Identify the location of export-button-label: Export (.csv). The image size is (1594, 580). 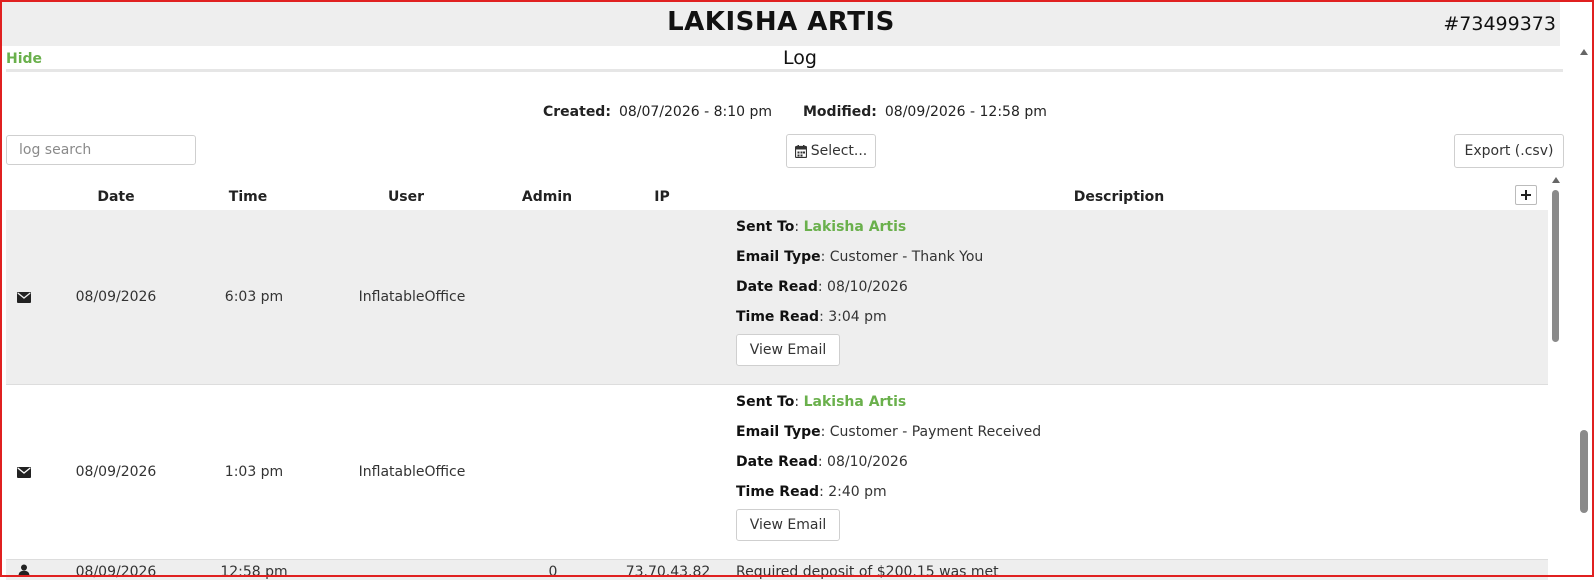
(1509, 151).